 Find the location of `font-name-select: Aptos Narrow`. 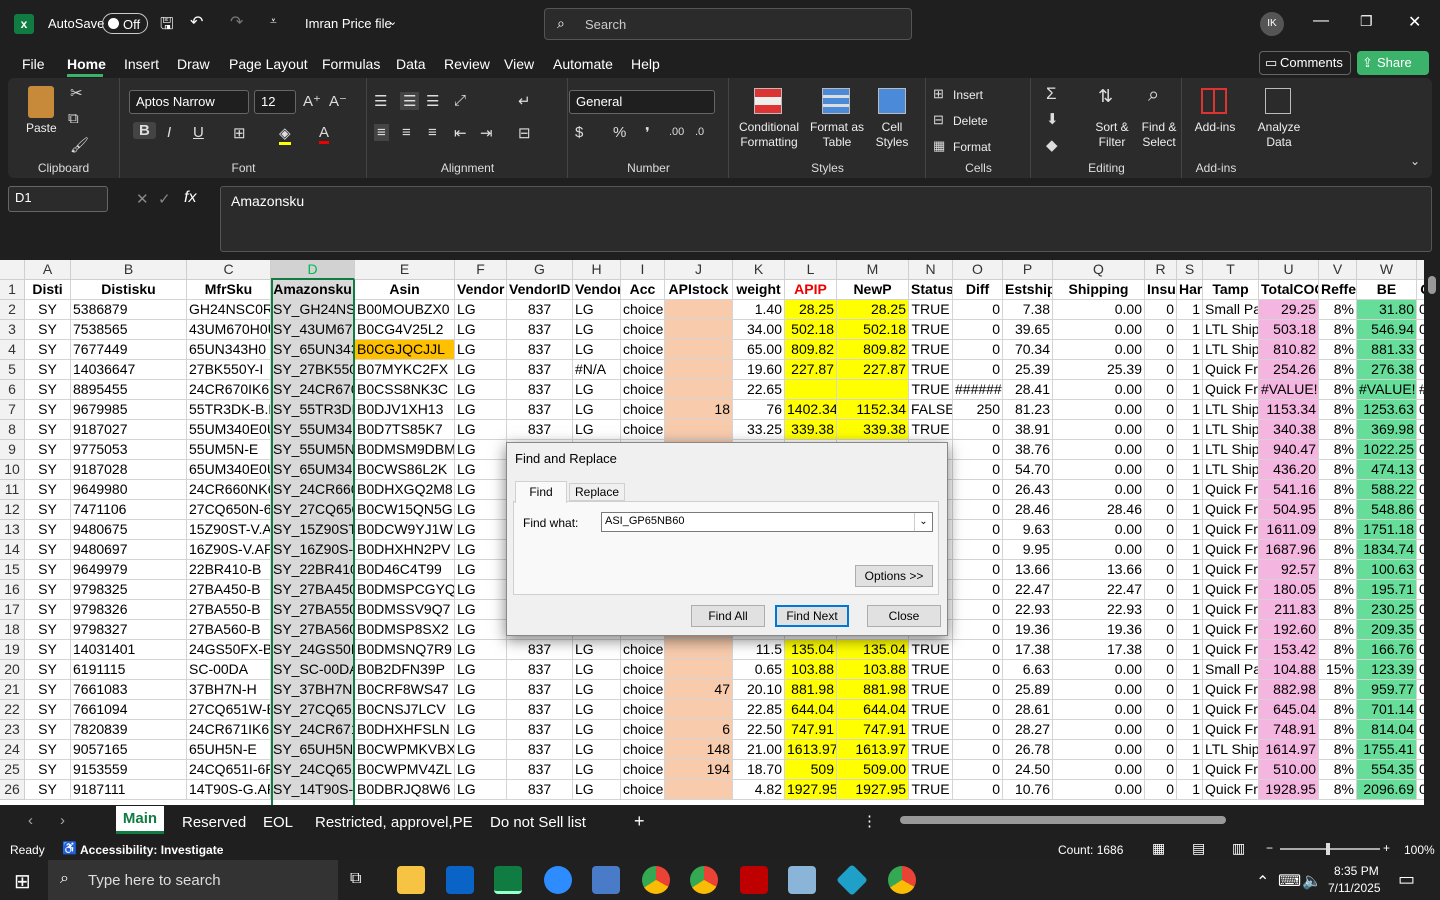

font-name-select: Aptos Narrow is located at coordinates (189, 102).